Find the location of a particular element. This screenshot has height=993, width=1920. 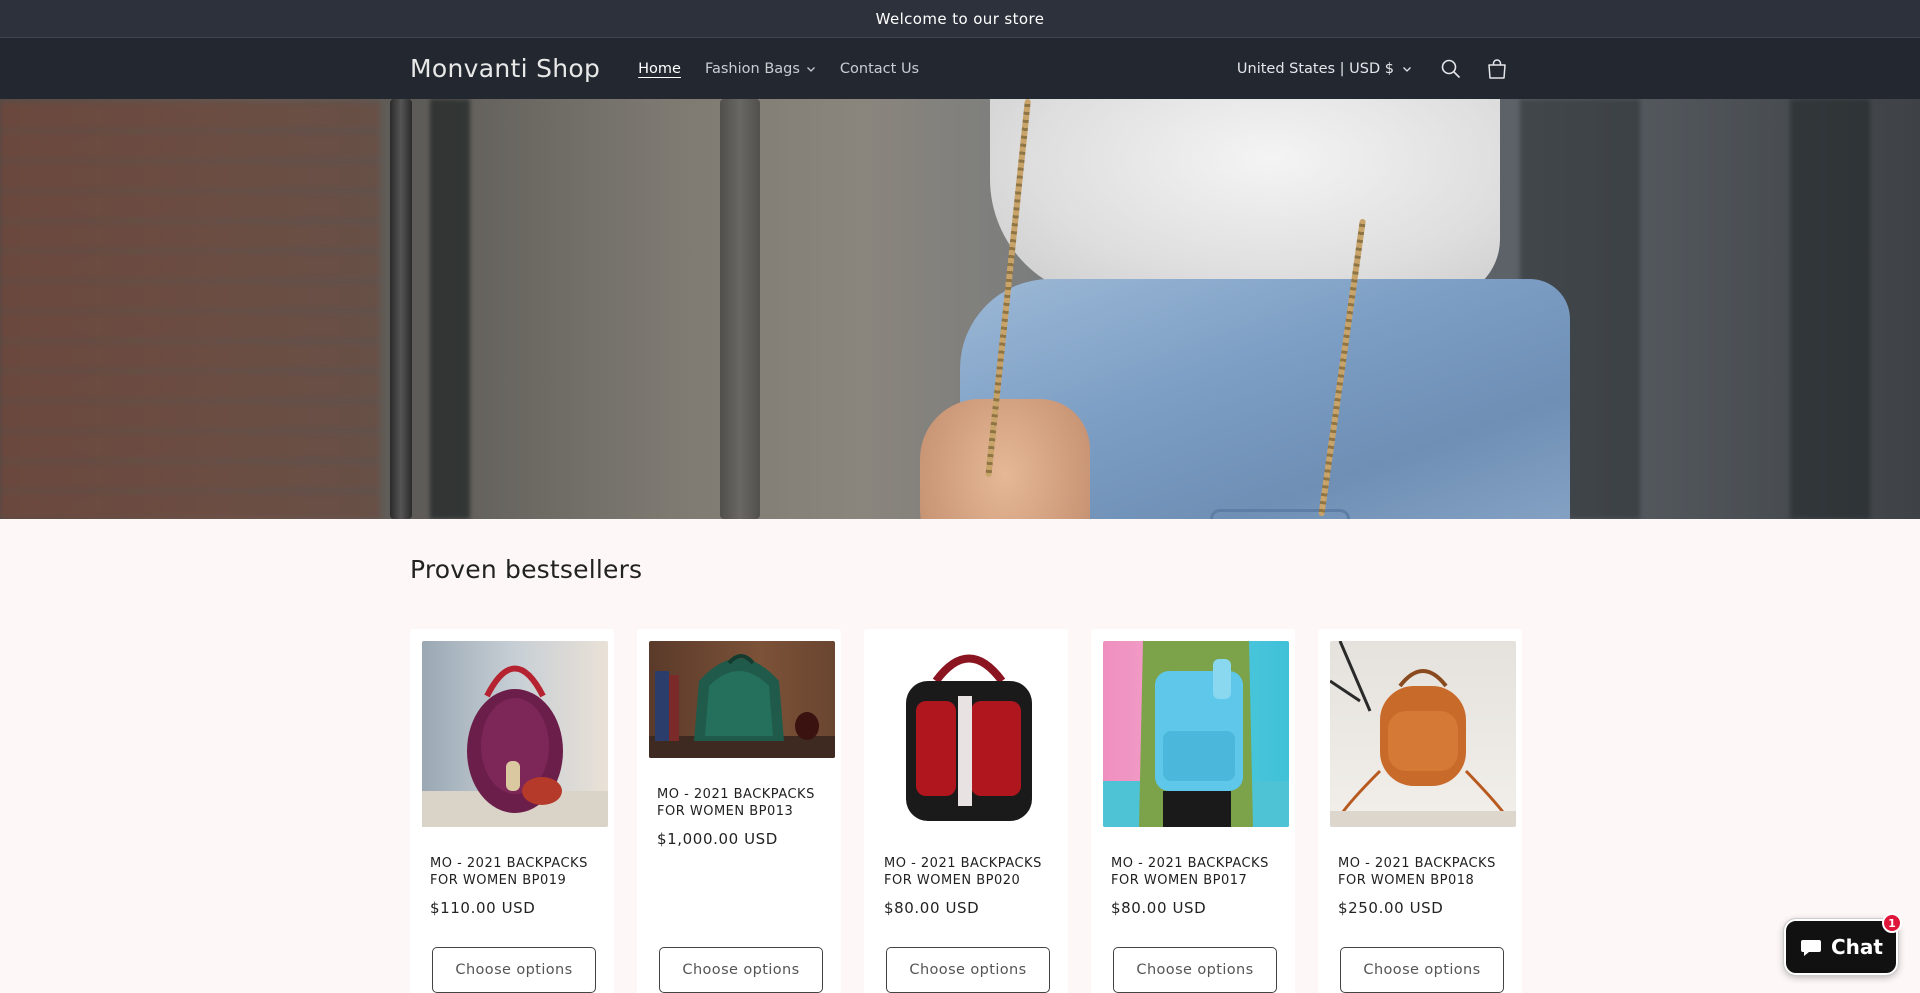

store-logo: Monvanti Shop is located at coordinates (505, 68).